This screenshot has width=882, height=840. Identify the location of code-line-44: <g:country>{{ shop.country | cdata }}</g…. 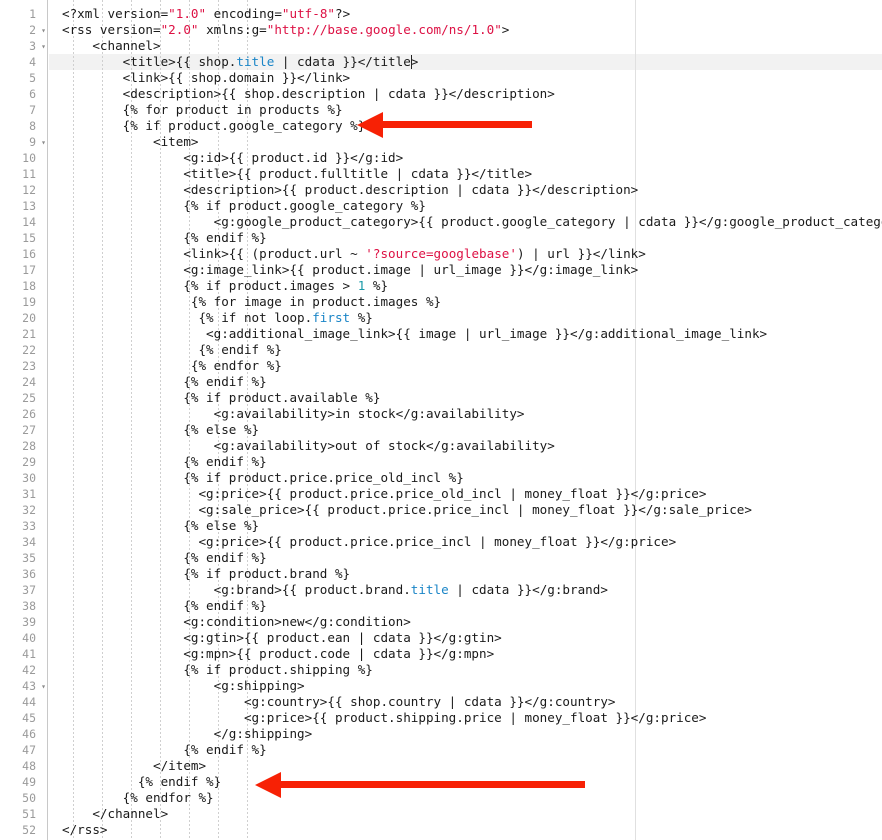
(339, 702).